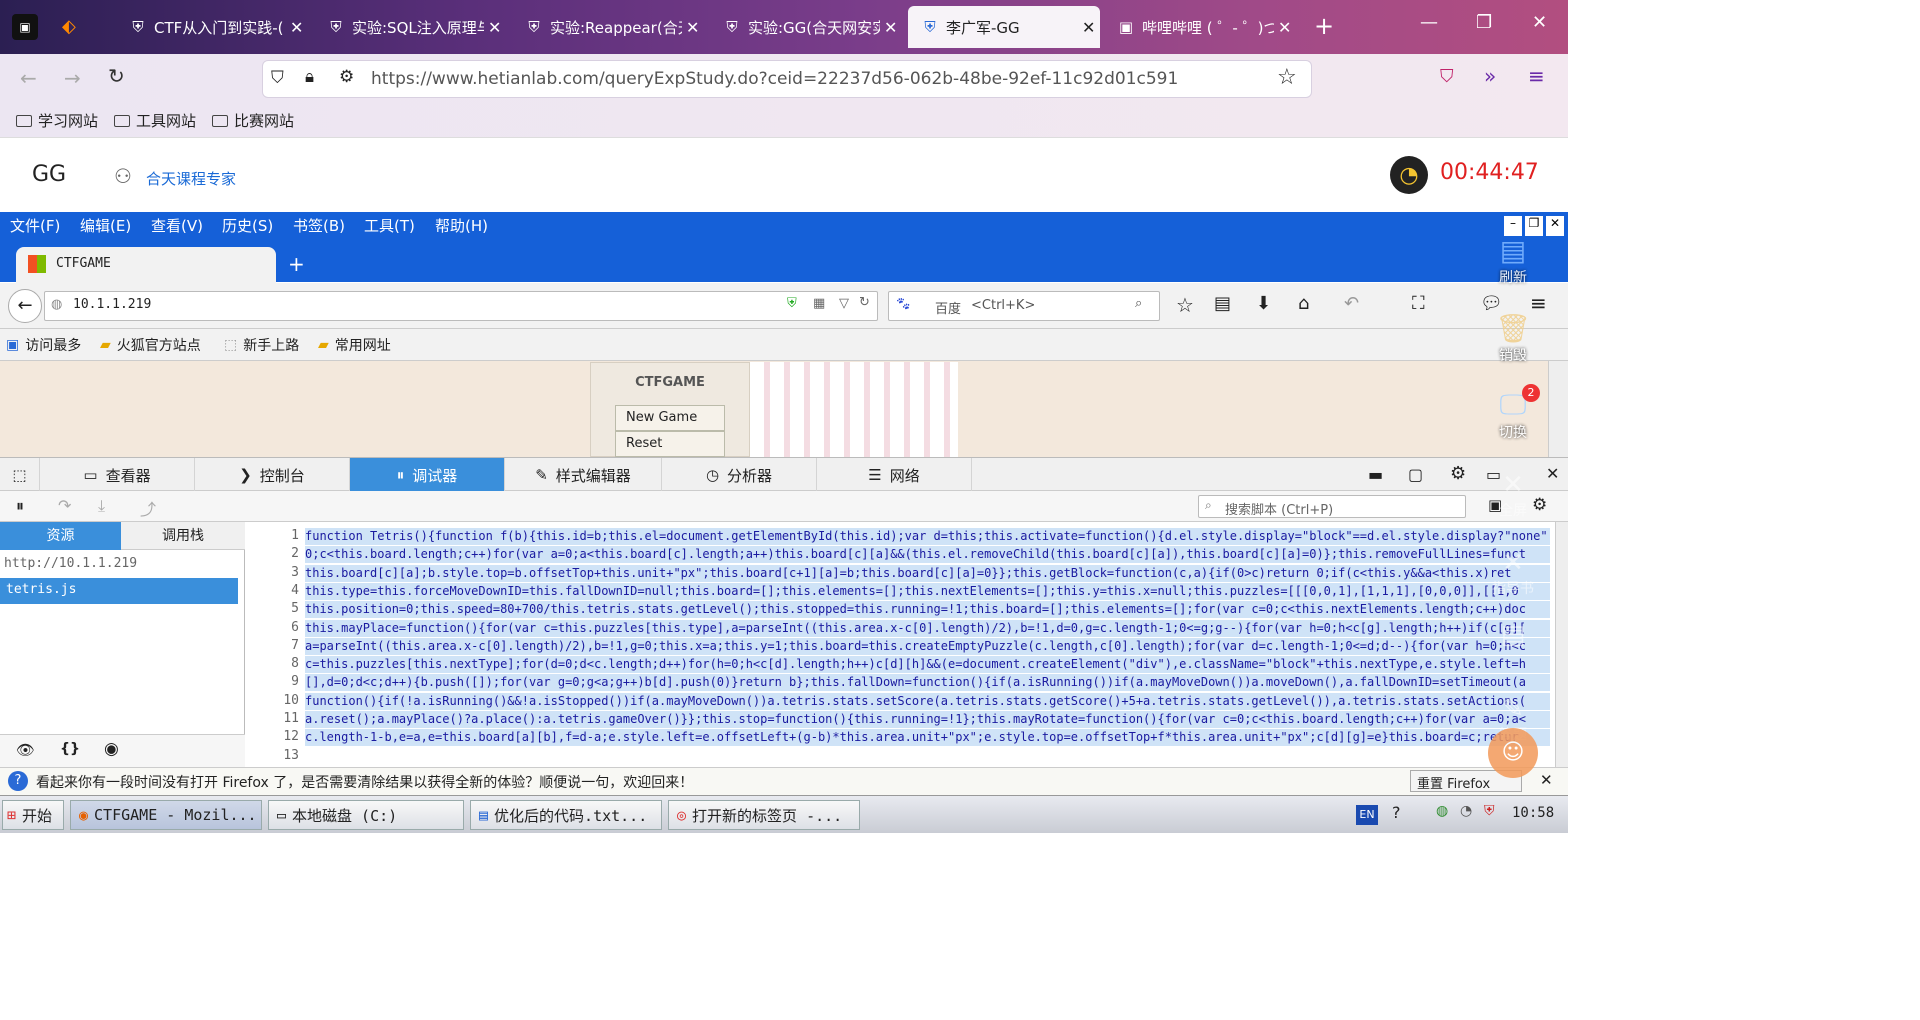 This screenshot has width=1920, height=1020. Describe the element at coordinates (150, 345) in the screenshot. I see `bookmark-firefox-official: ▰ 火狐官方站点` at that location.